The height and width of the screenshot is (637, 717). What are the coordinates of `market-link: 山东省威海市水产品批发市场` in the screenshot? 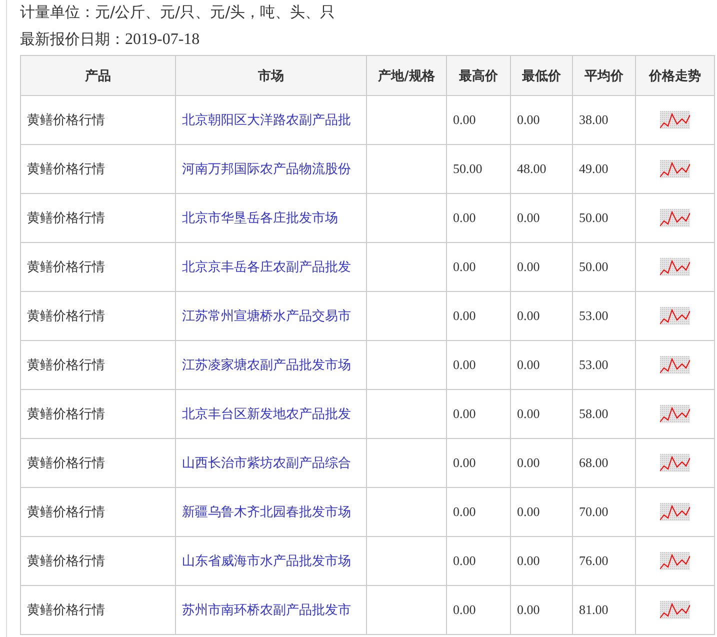 It's located at (271, 561).